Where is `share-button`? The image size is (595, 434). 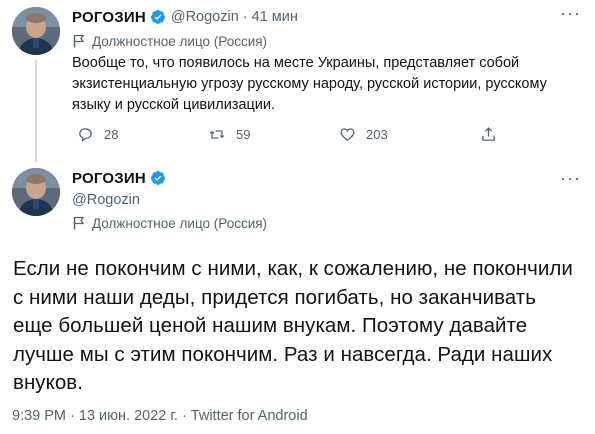
share-button is located at coordinates (493, 134).